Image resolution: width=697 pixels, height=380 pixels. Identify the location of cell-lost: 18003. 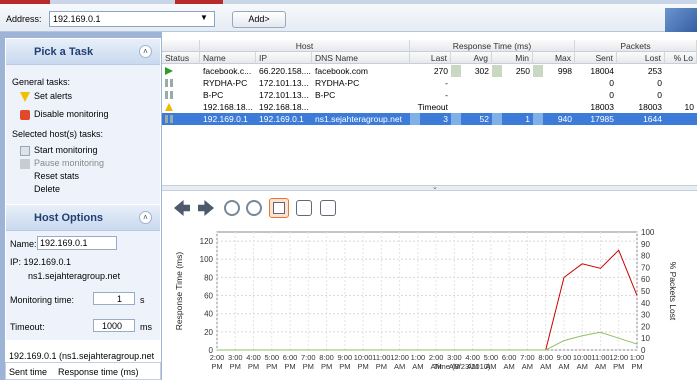
(650, 107).